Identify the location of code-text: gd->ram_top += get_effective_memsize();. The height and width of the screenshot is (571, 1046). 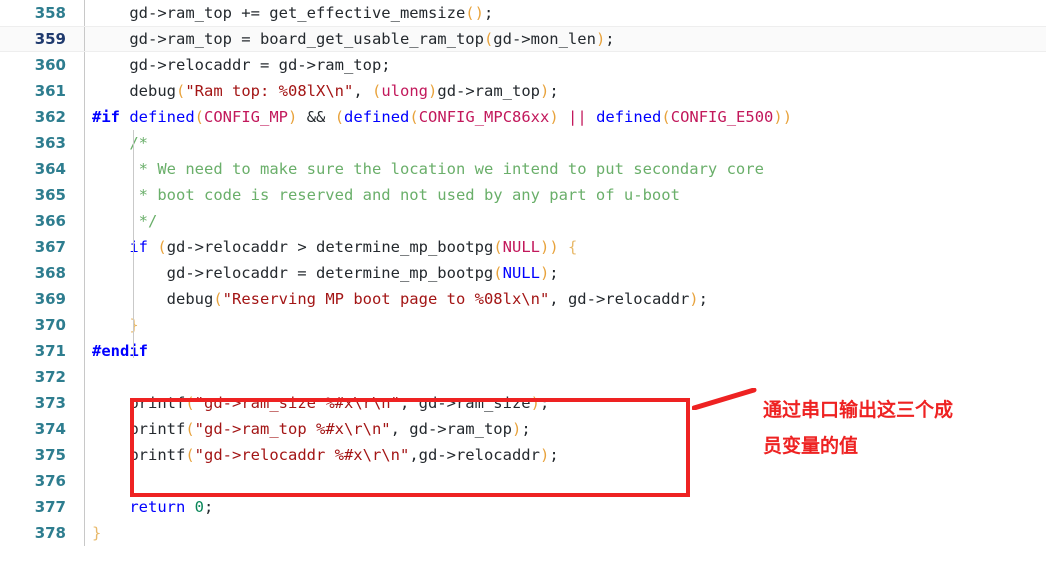
(279, 13).